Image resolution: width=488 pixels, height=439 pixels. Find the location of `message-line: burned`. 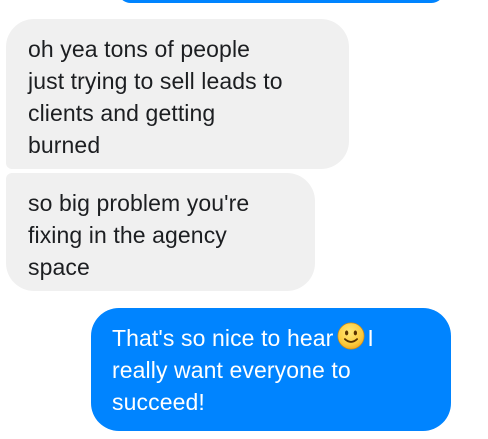

message-line: burned is located at coordinates (64, 145).